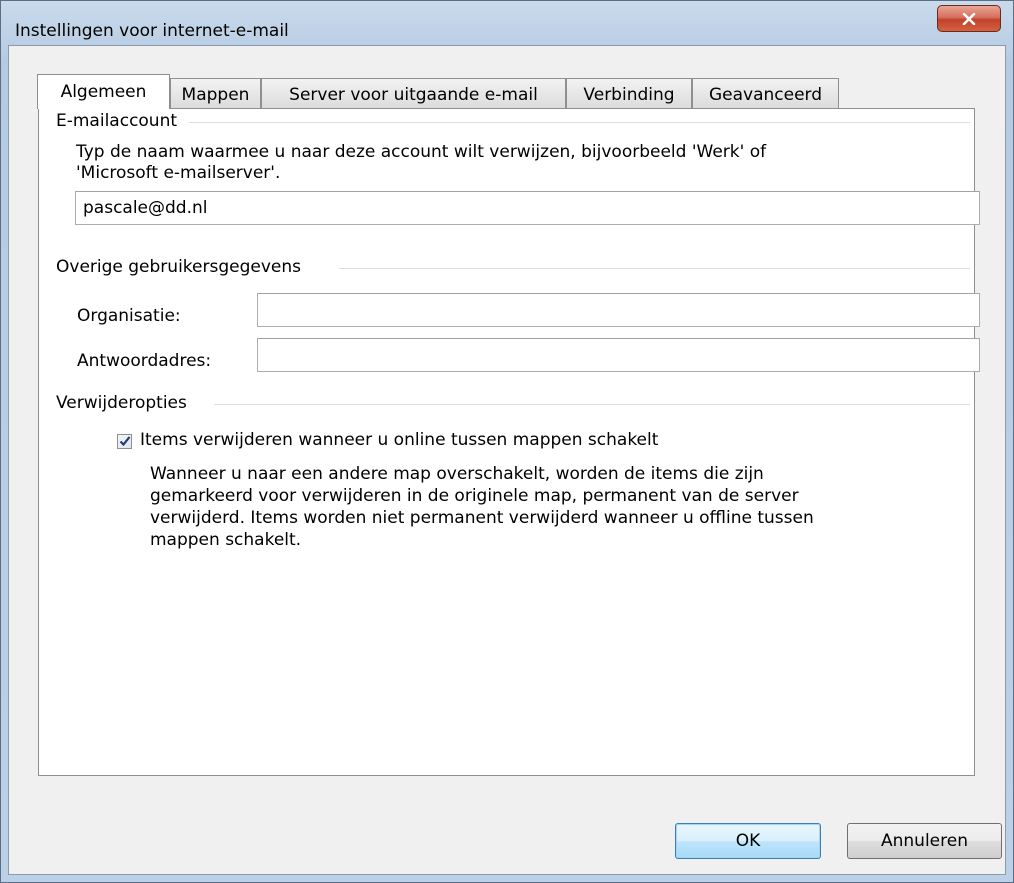  Describe the element at coordinates (507, 23) in the screenshot. I see `title-bar: Instellingen voor internet-e-mail` at that location.